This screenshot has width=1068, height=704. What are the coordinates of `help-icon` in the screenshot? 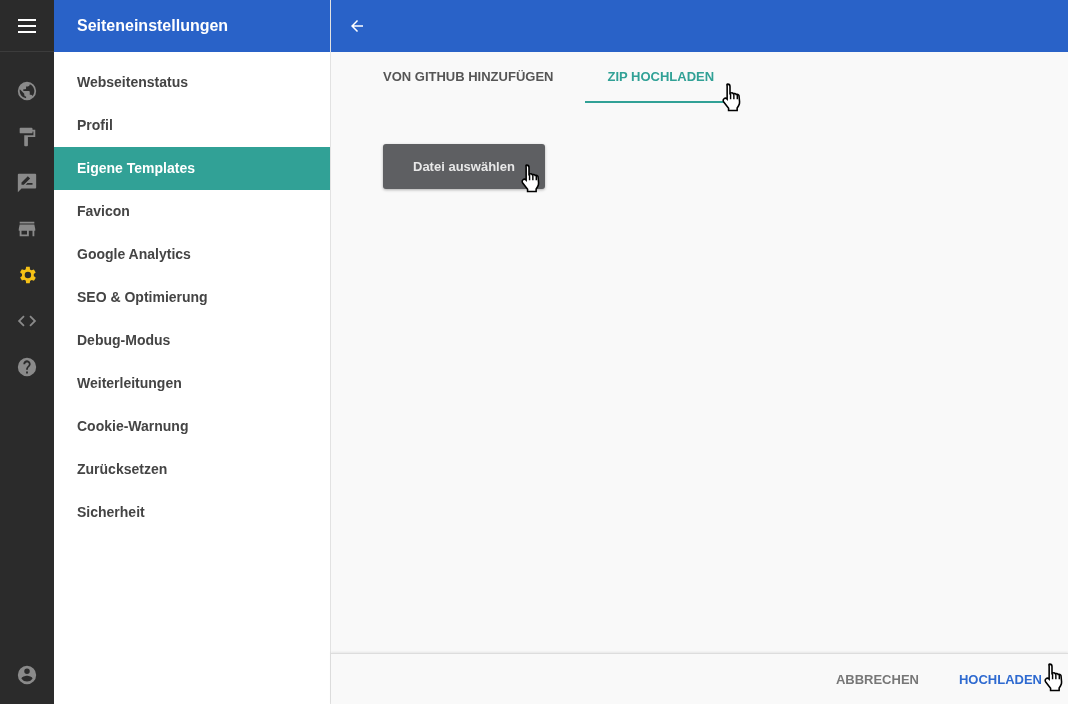 It's located at (27, 367).